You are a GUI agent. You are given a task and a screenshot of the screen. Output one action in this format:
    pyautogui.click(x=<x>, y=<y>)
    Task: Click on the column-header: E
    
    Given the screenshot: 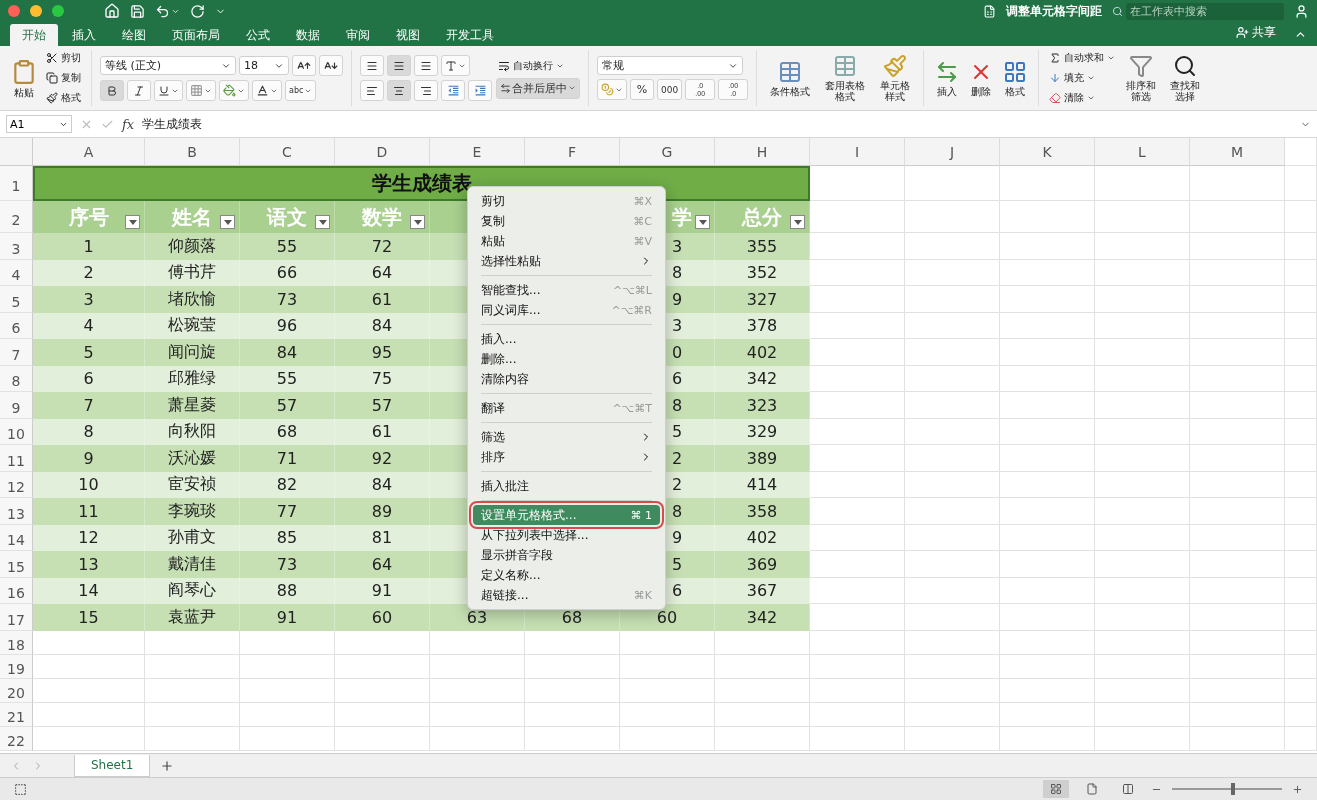 What is the action you would take?
    pyautogui.click(x=477, y=152)
    